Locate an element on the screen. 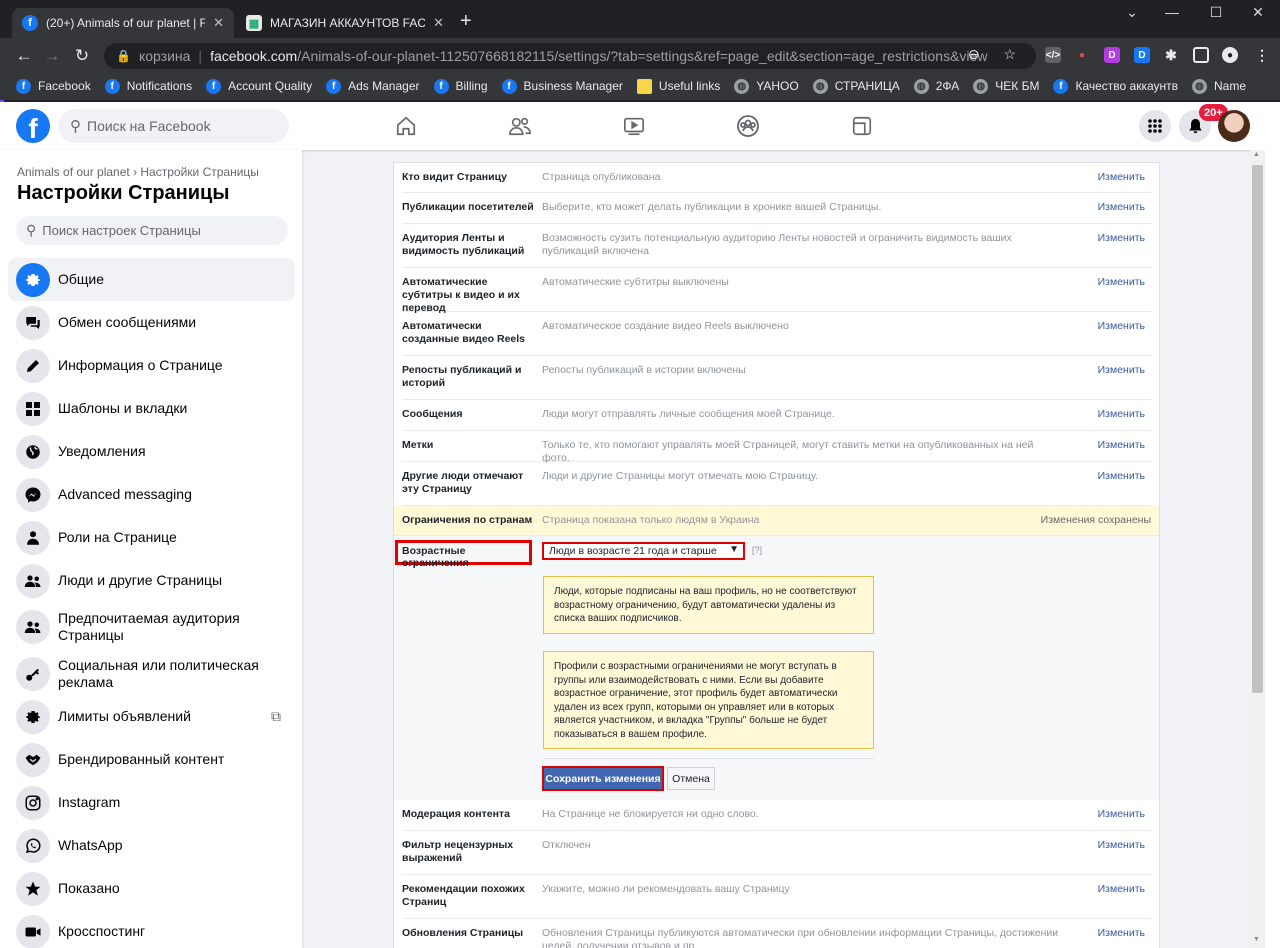  sidebar-item-crossposting: Кросспостинг is located at coordinates (151, 929).